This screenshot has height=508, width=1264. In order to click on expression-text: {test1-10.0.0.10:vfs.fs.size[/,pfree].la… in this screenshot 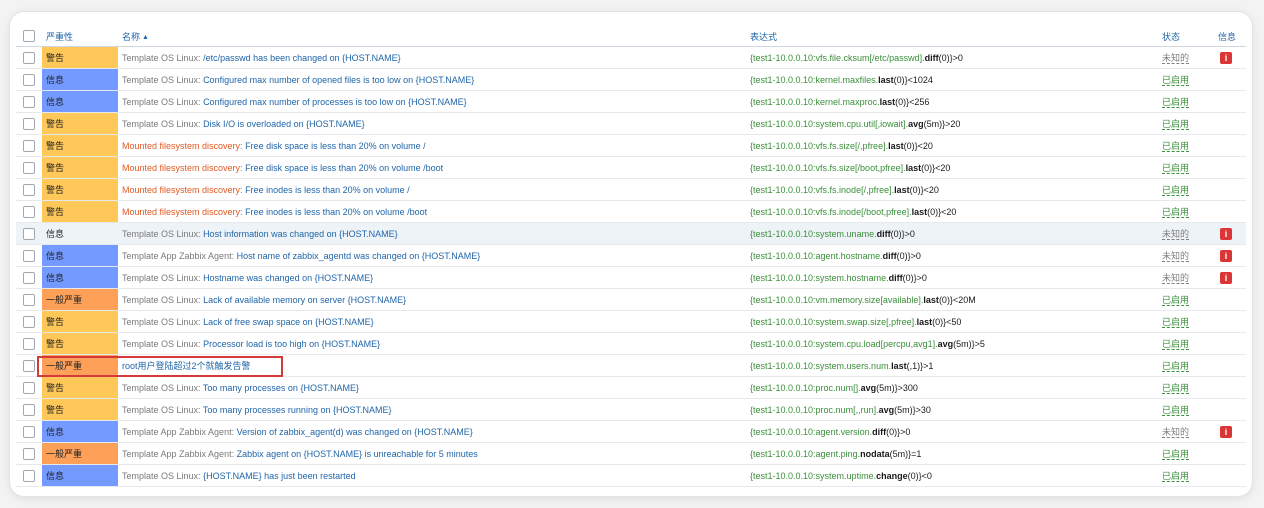, I will do `click(841, 146)`.